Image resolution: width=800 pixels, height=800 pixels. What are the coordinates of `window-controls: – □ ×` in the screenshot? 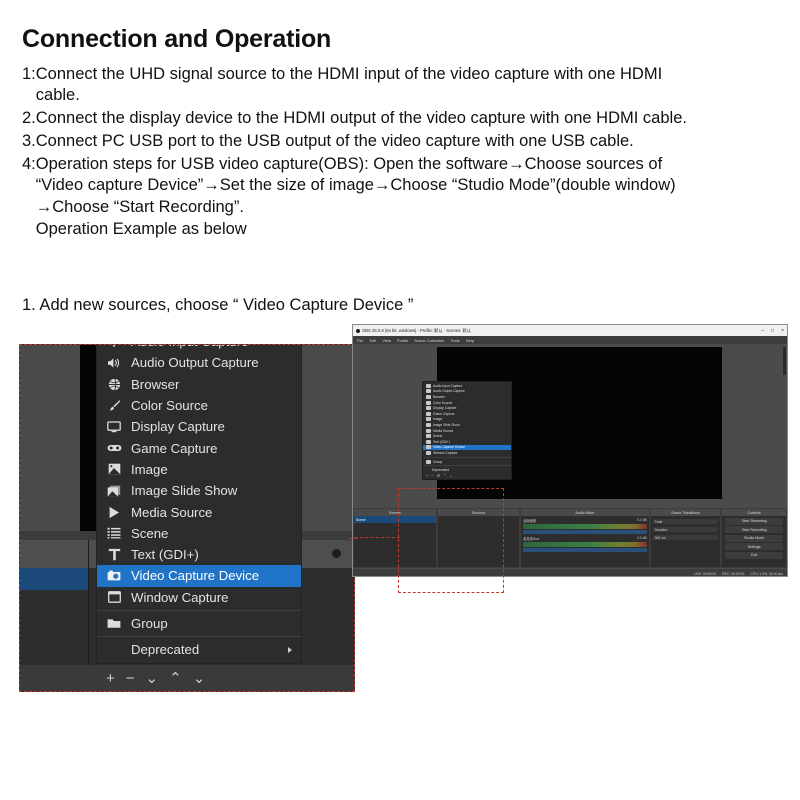 It's located at (772, 330).